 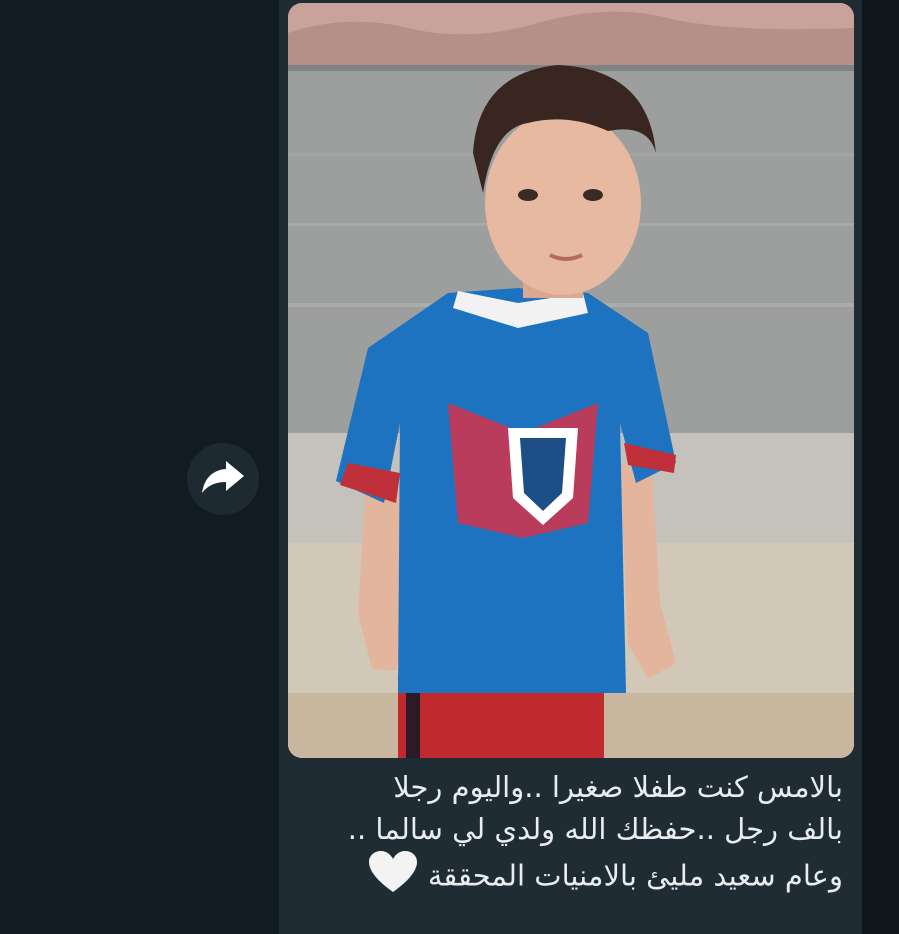 I want to click on forward-button, so click(x=223, y=479).